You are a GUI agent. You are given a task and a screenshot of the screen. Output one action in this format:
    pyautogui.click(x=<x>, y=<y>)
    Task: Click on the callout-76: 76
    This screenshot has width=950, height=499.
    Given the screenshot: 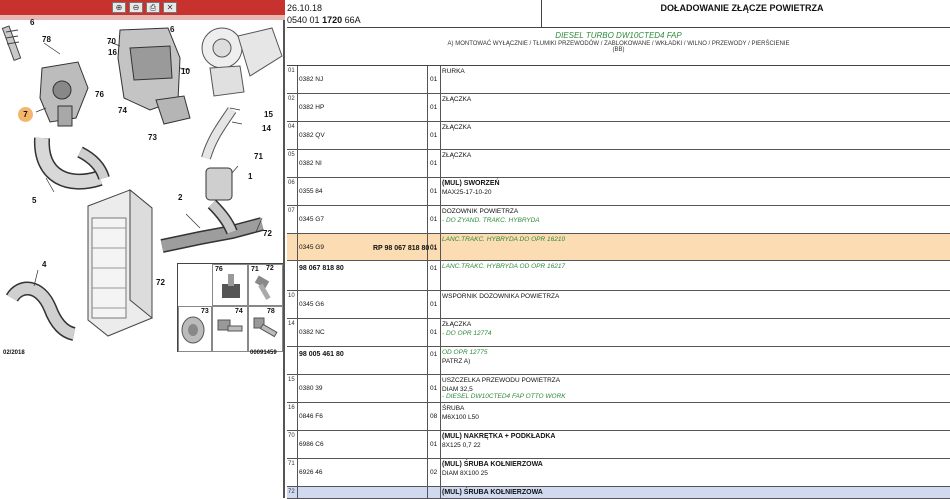 What is the action you would take?
    pyautogui.click(x=99, y=94)
    